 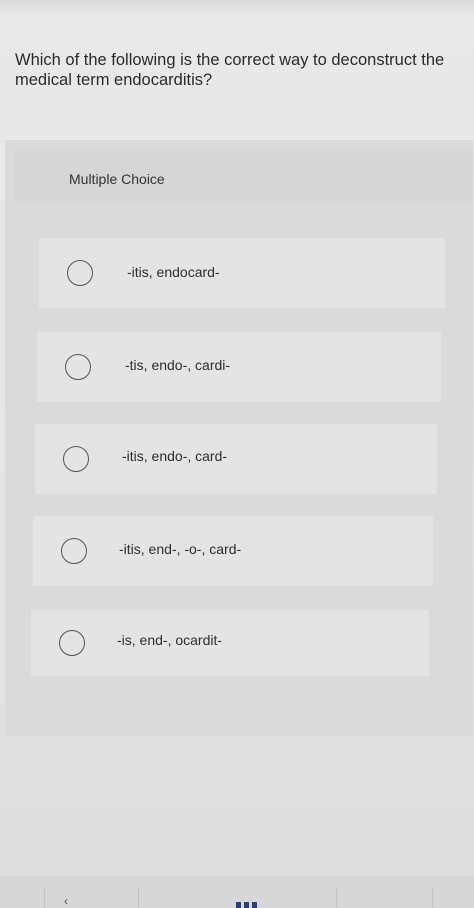 I want to click on answer-option-label: -itis, endocard-, so click(x=173, y=272).